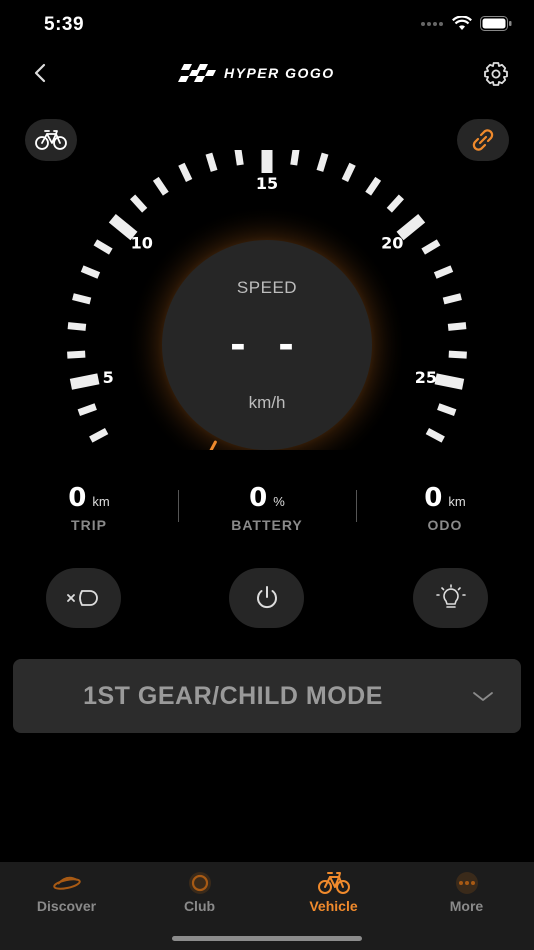 The width and height of the screenshot is (534, 950). Describe the element at coordinates (267, 343) in the screenshot. I see `speed-value: - -` at that location.